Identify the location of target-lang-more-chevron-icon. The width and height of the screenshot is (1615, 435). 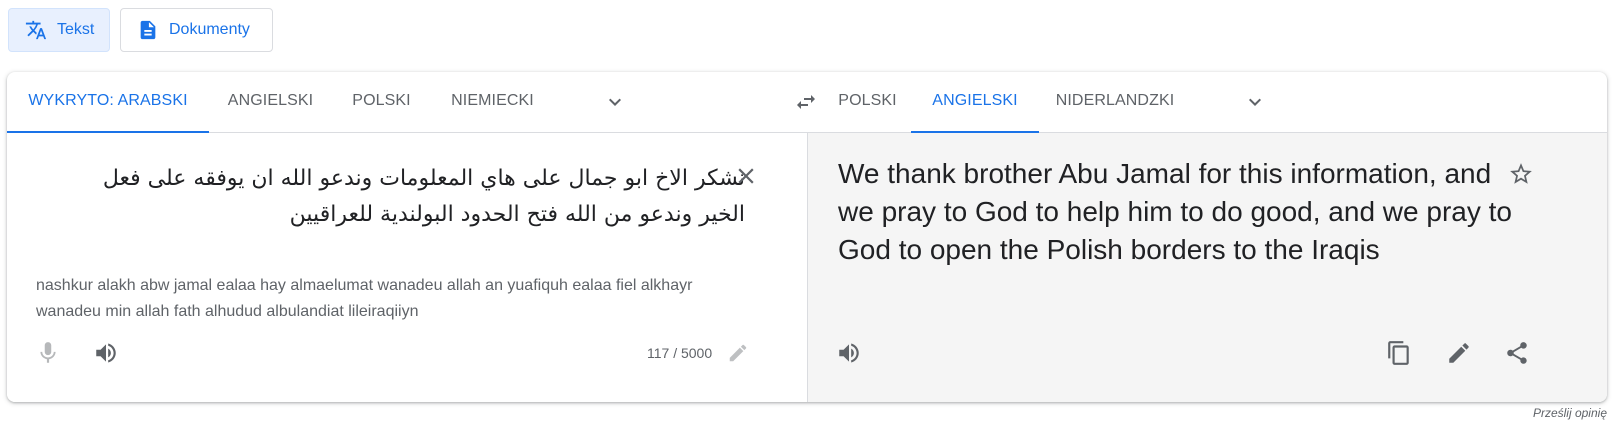
(1255, 102).